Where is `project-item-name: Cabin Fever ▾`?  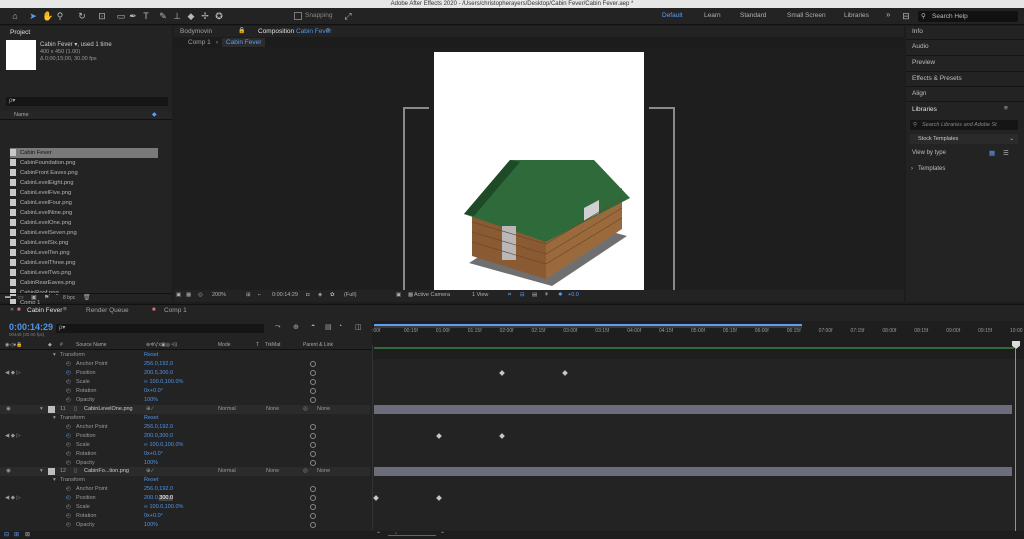 project-item-name: Cabin Fever ▾ is located at coordinates (58, 45).